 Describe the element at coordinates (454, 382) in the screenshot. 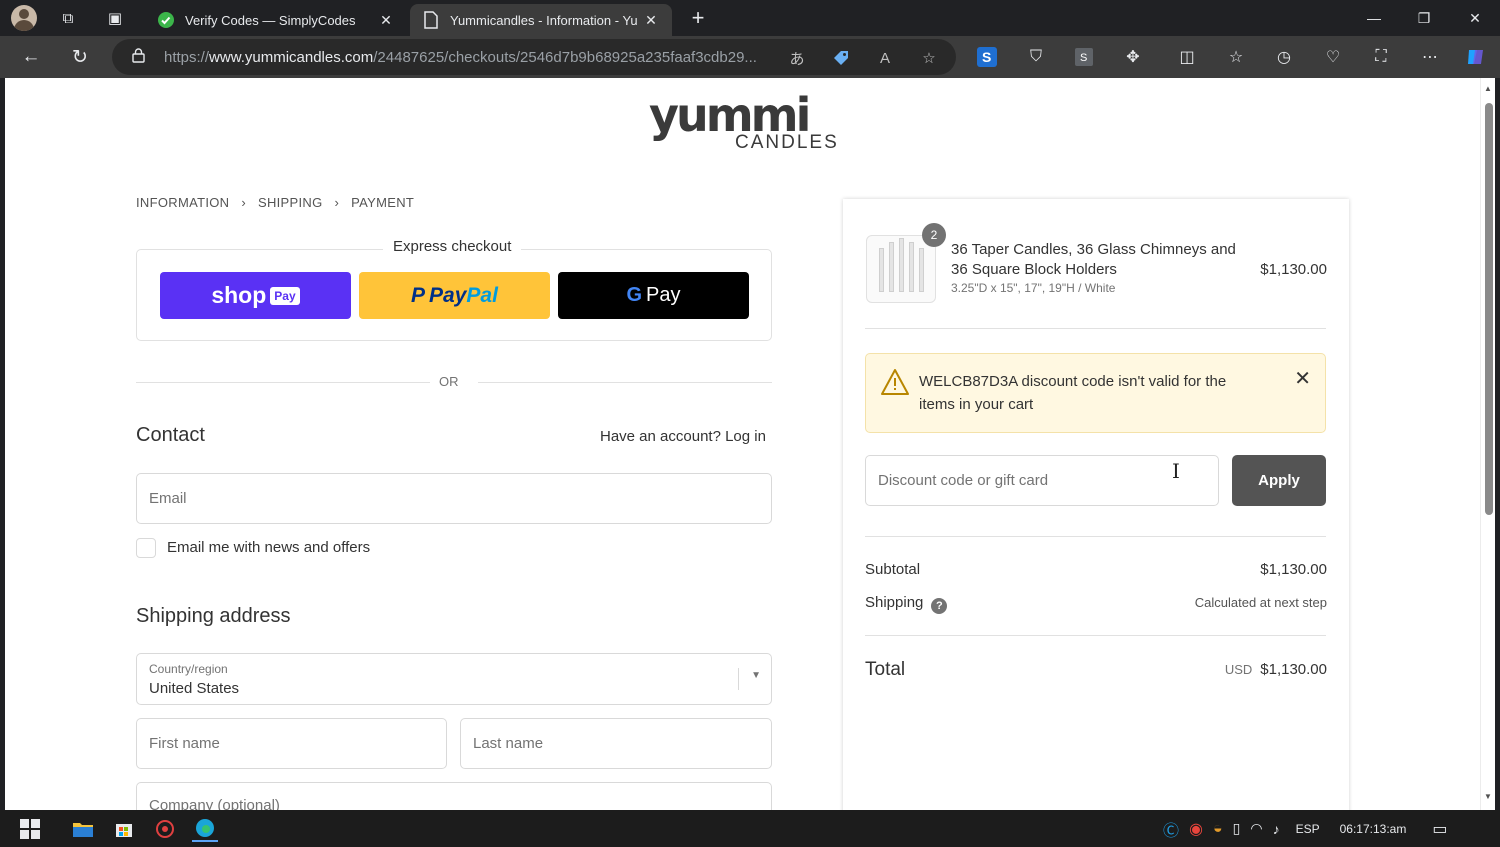

I see `or-divider: OR` at that location.